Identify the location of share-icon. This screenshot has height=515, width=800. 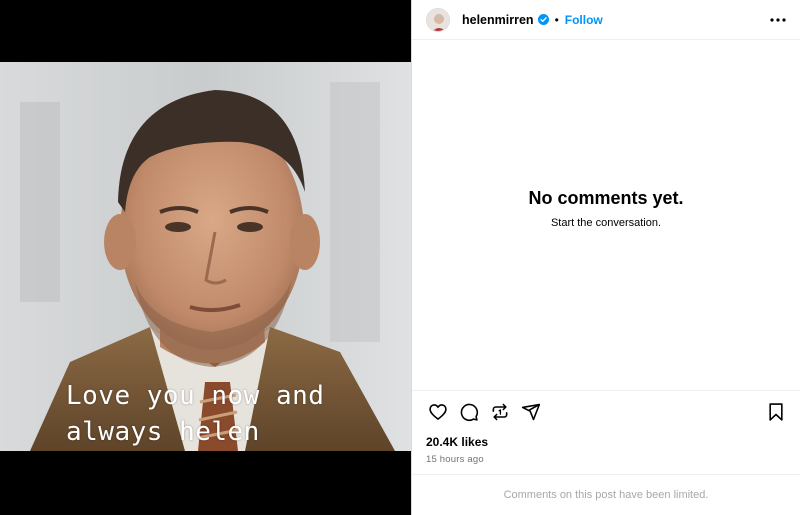
(531, 412).